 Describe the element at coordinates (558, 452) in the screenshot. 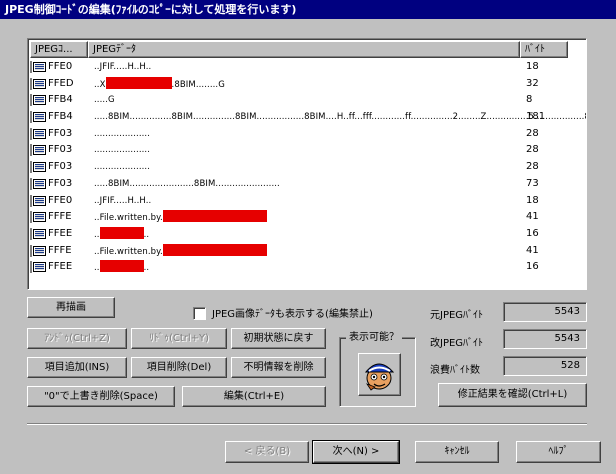

I see `help-button: ﾍﾙﾌﾟ` at that location.